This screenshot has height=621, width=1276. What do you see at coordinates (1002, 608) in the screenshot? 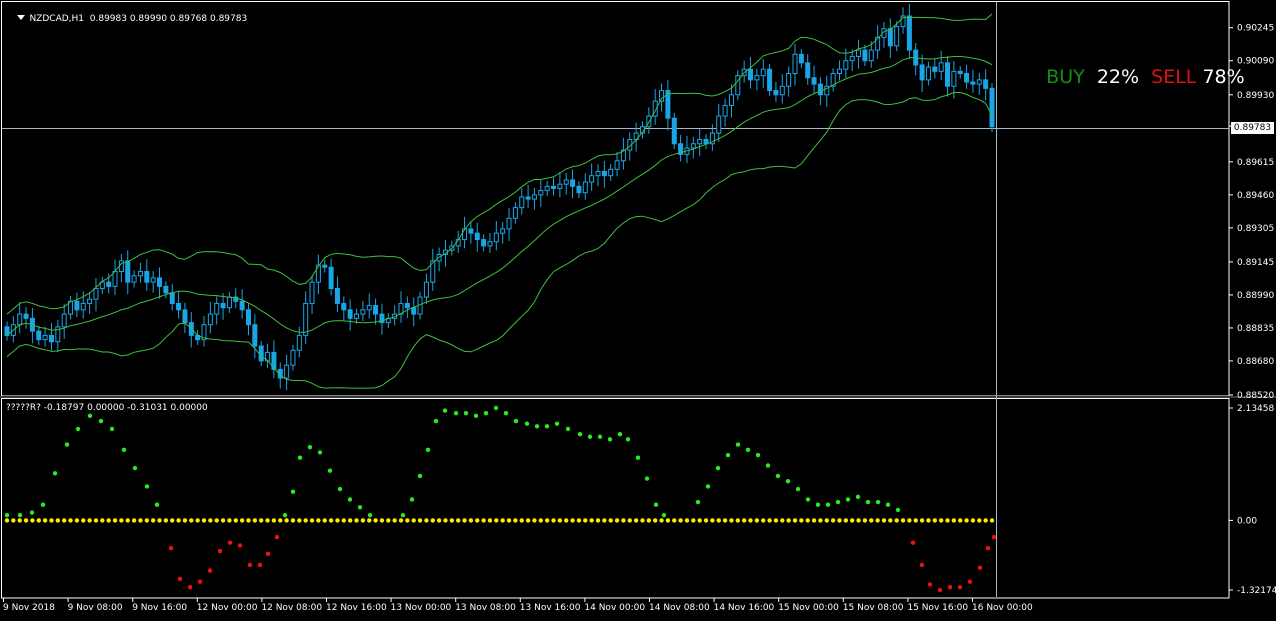
I see `time-tick-label: 16 Nov 00:00` at bounding box center [1002, 608].